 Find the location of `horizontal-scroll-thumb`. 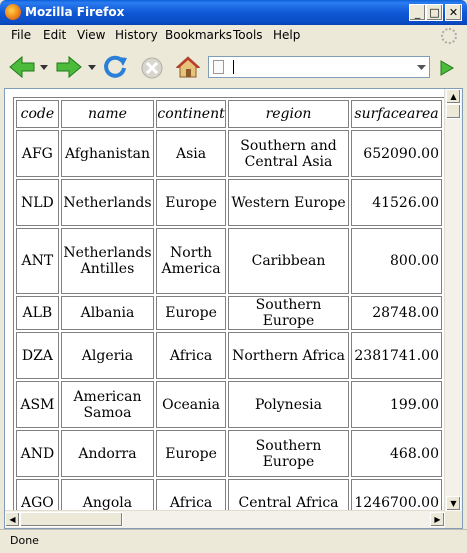

horizontal-scroll-thumb is located at coordinates (71, 519).